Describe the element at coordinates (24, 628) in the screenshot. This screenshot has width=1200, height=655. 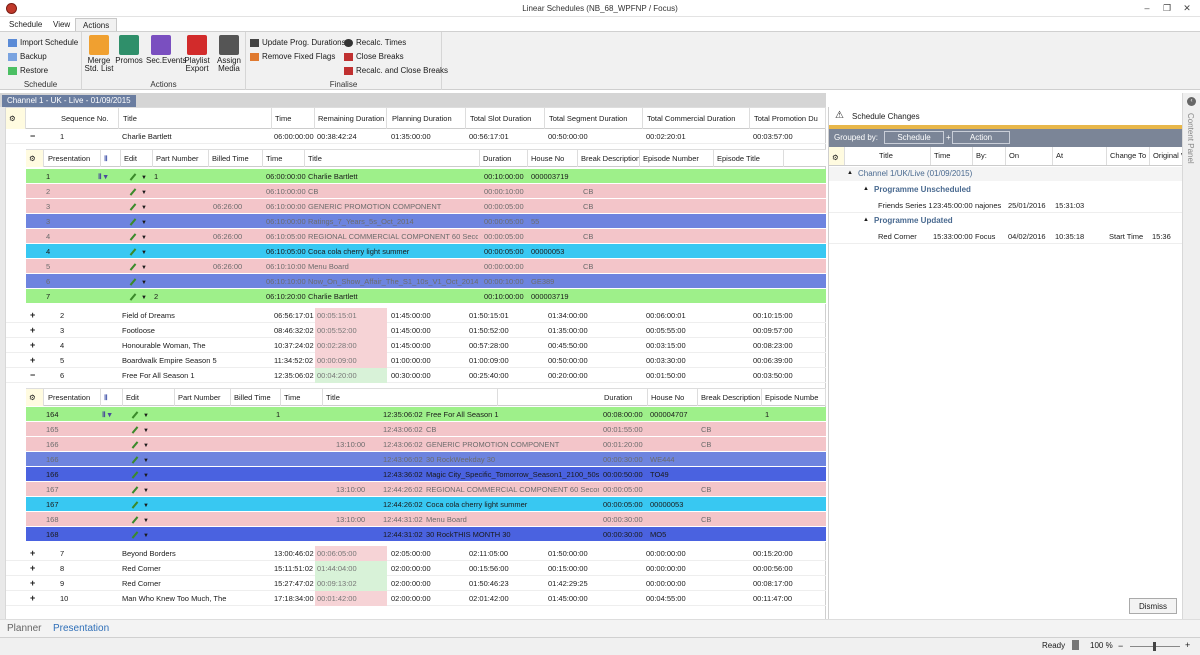
I see `tab-planner: Planner` at that location.